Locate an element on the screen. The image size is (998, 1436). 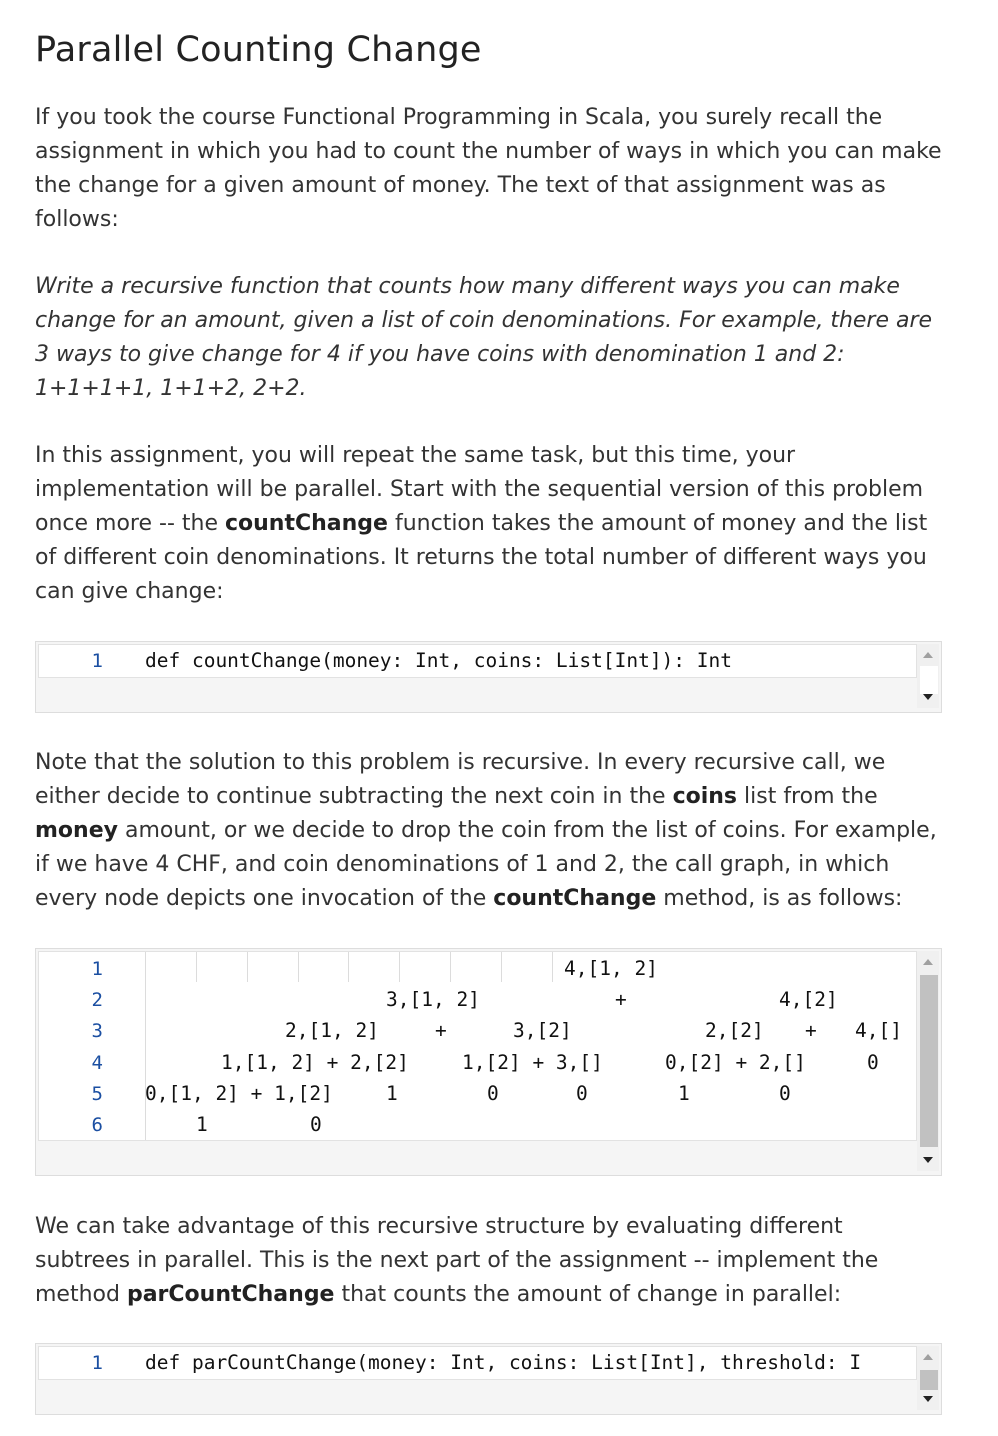
parcountchange-term: parCountChange is located at coordinates (230, 1294).